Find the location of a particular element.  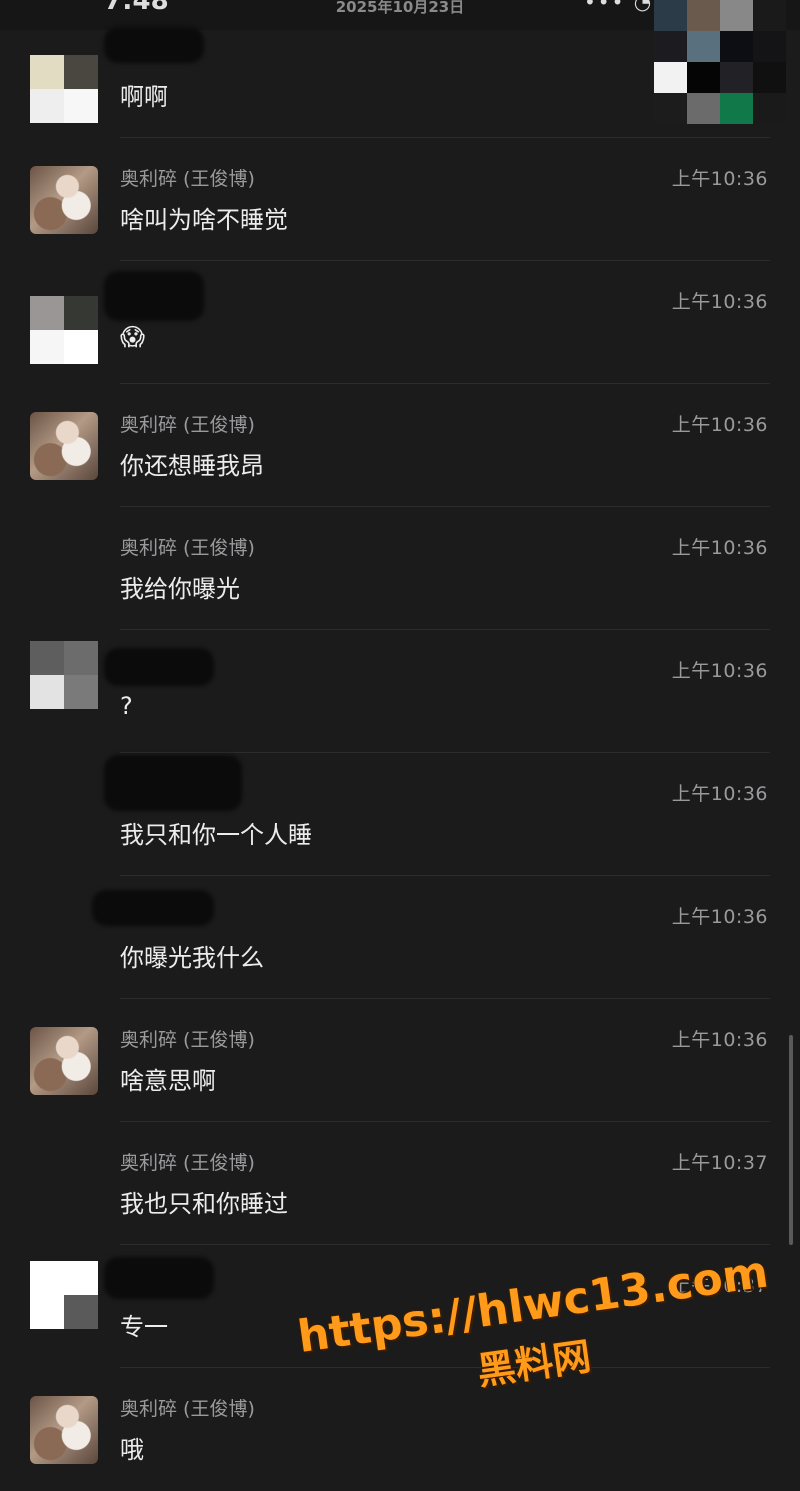

chat-message: 奥利碎 (王俊博) 上午10:37 我也只和你睡过 is located at coordinates (400, 1183).